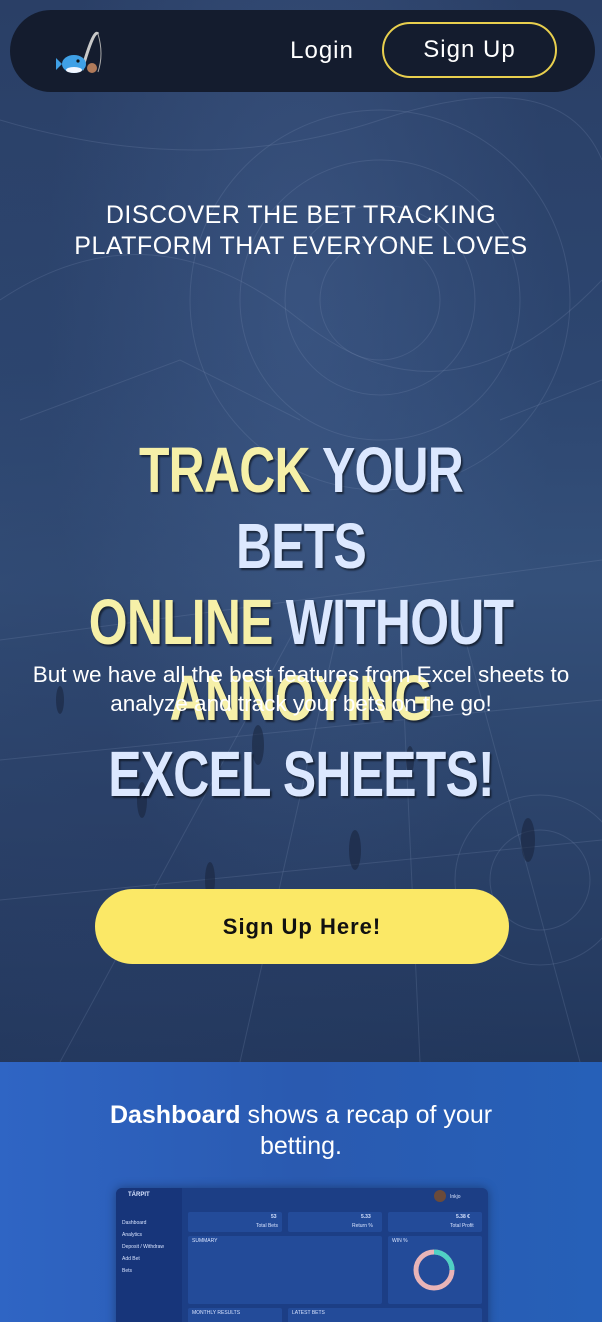  Describe the element at coordinates (205, 1241) in the screenshot. I see `screenshot-summary-label: SUMMARY` at that location.